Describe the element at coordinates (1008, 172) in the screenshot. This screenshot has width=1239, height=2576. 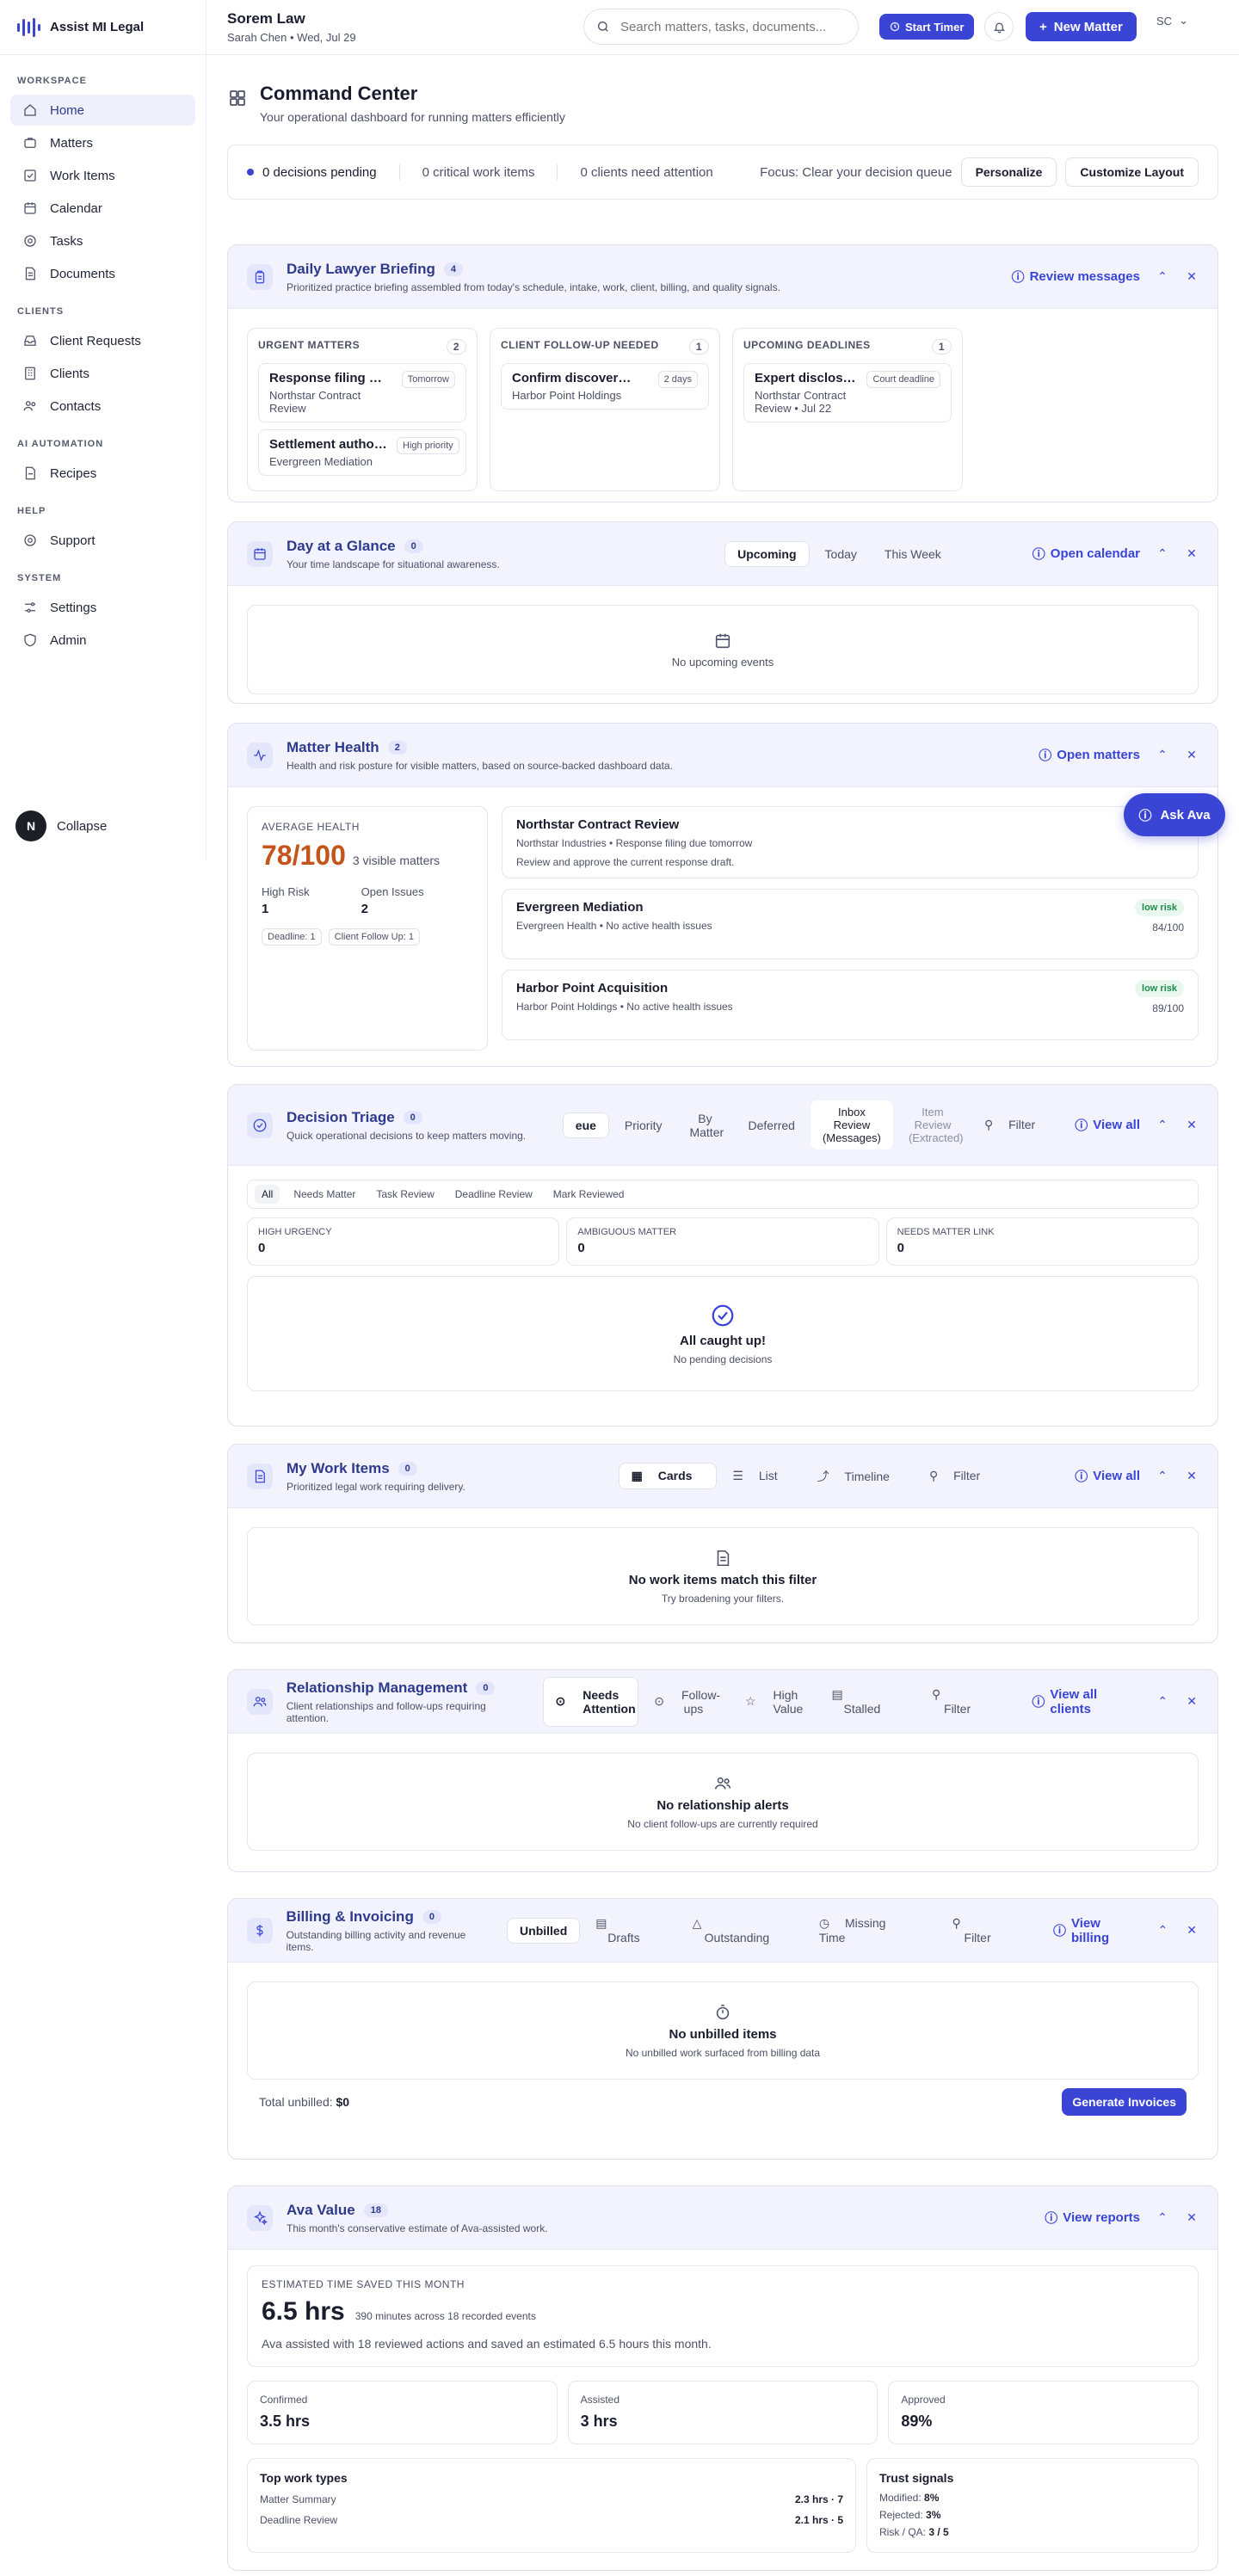
I see `personalize-button: Personalize` at that location.